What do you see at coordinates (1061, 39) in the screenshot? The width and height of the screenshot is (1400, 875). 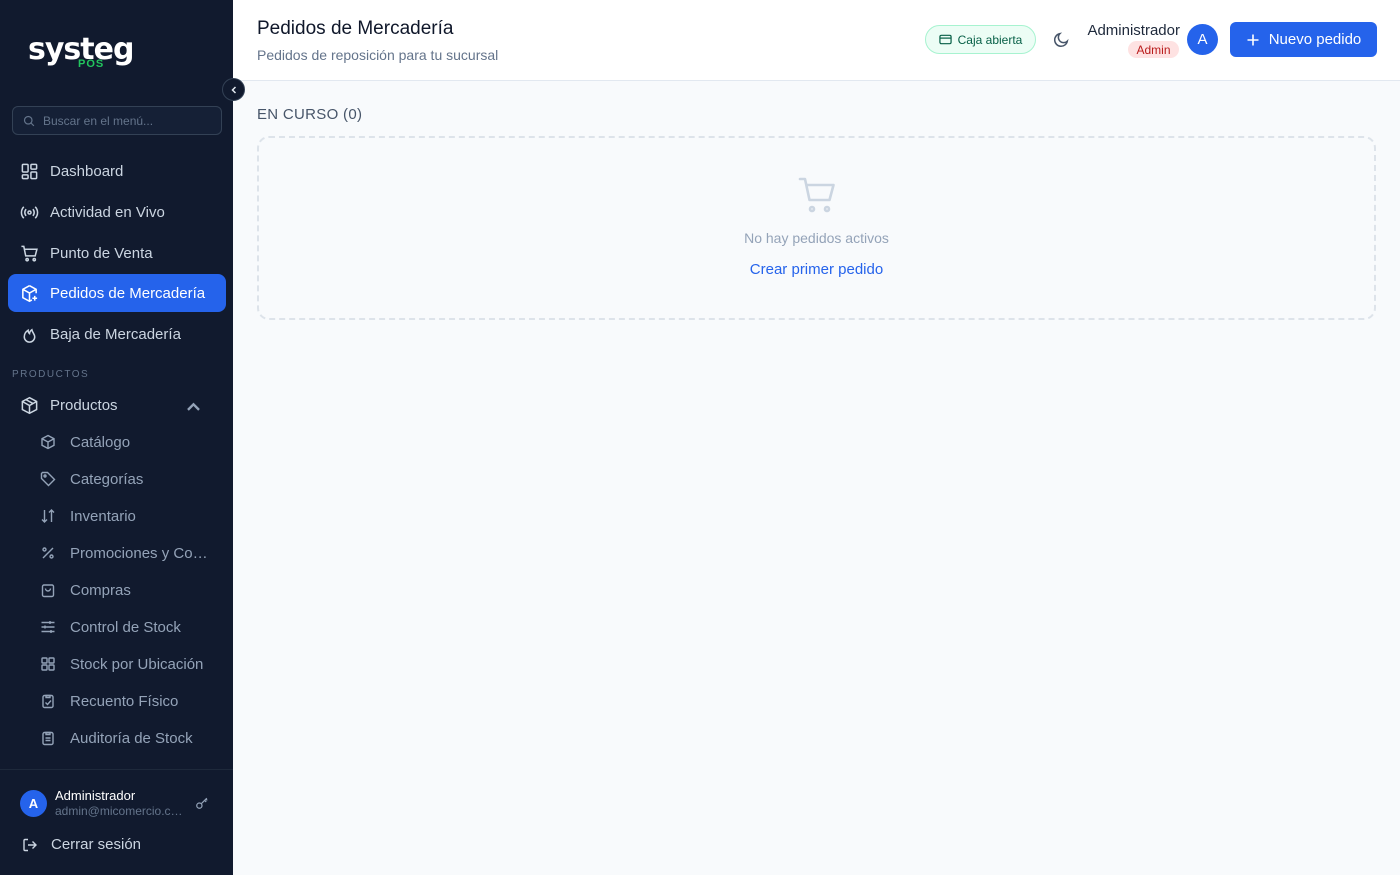 I see `moon-icon` at bounding box center [1061, 39].